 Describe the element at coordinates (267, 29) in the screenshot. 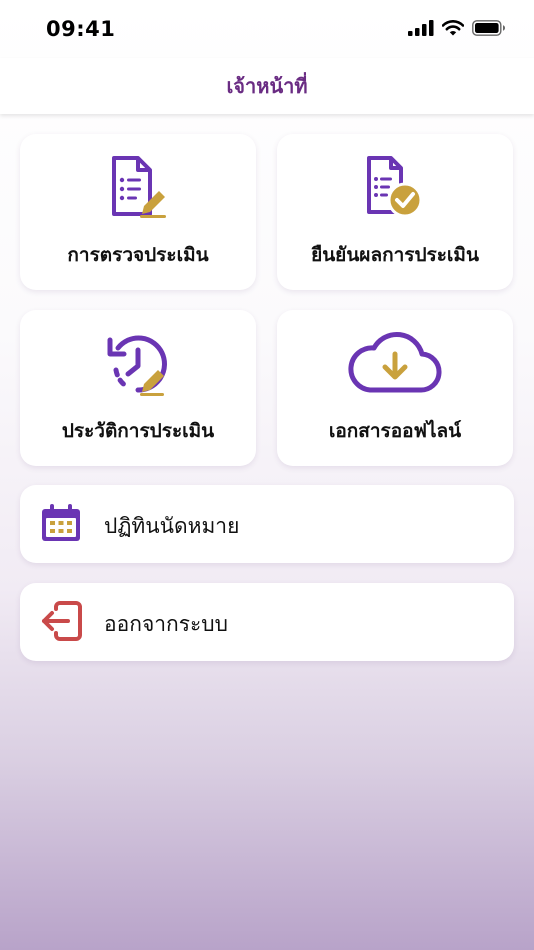

I see `status-bar: 09:41` at that location.